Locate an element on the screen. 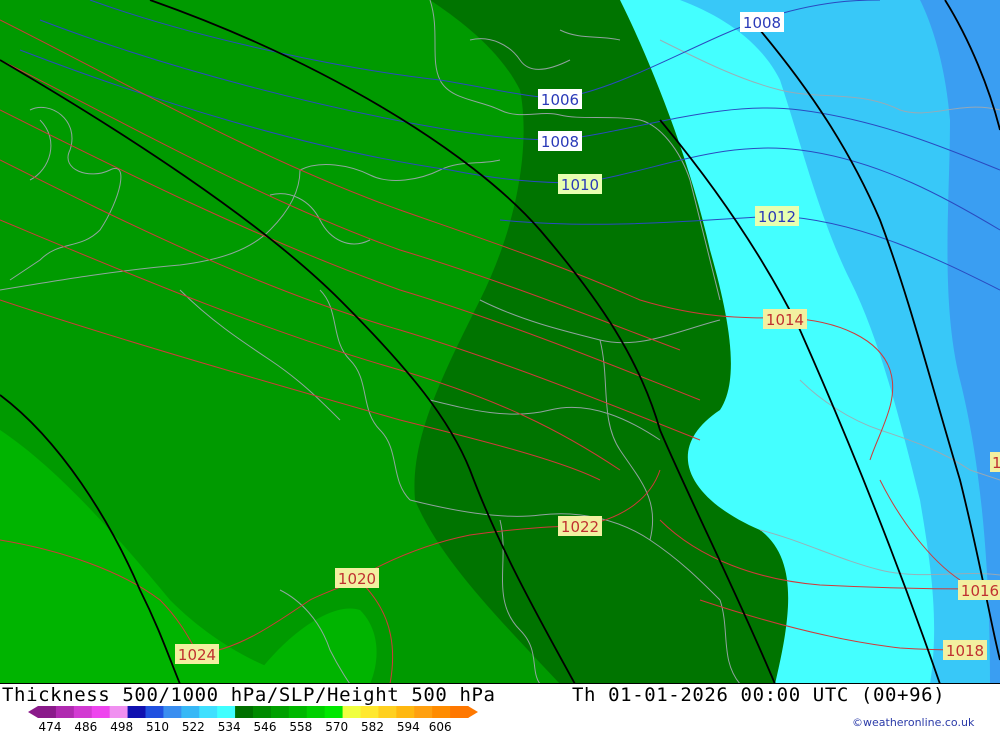 The image size is (1000, 733). isobar-label-text: 1024 is located at coordinates (197, 655).